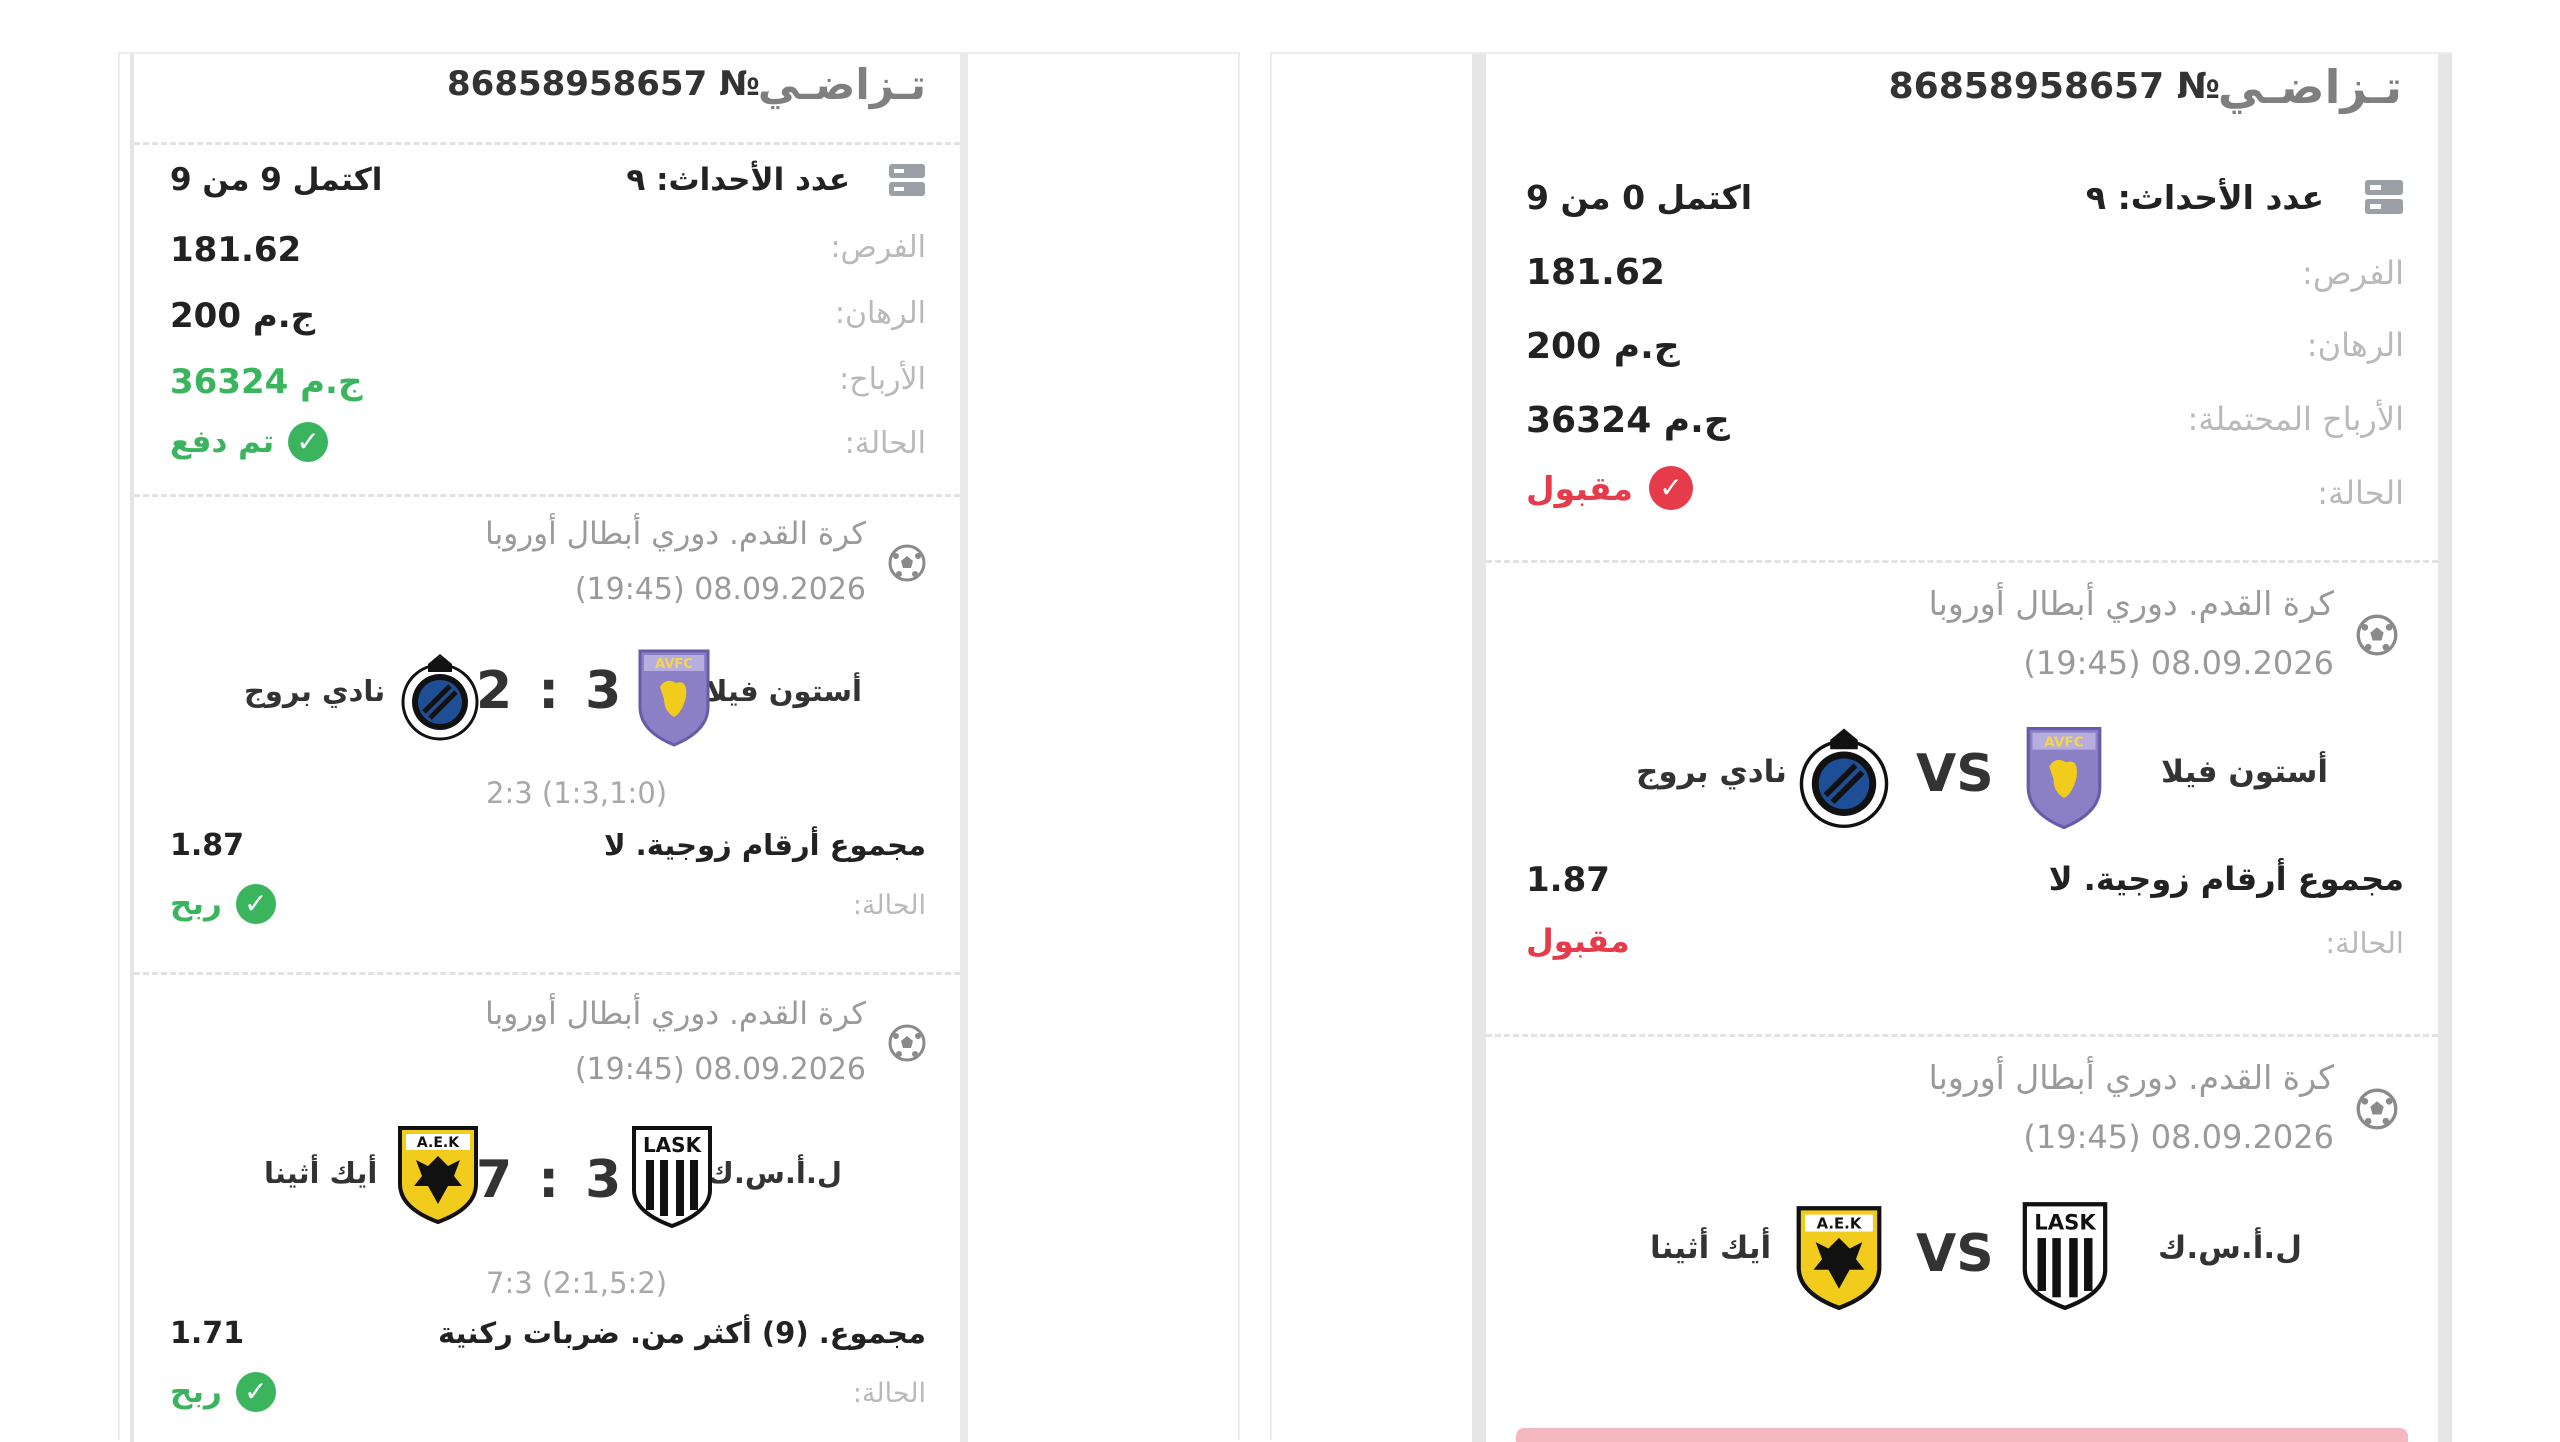 The image size is (2560, 1442). What do you see at coordinates (882, 379) in the screenshot?
I see `winnings-label: الأرباح:` at bounding box center [882, 379].